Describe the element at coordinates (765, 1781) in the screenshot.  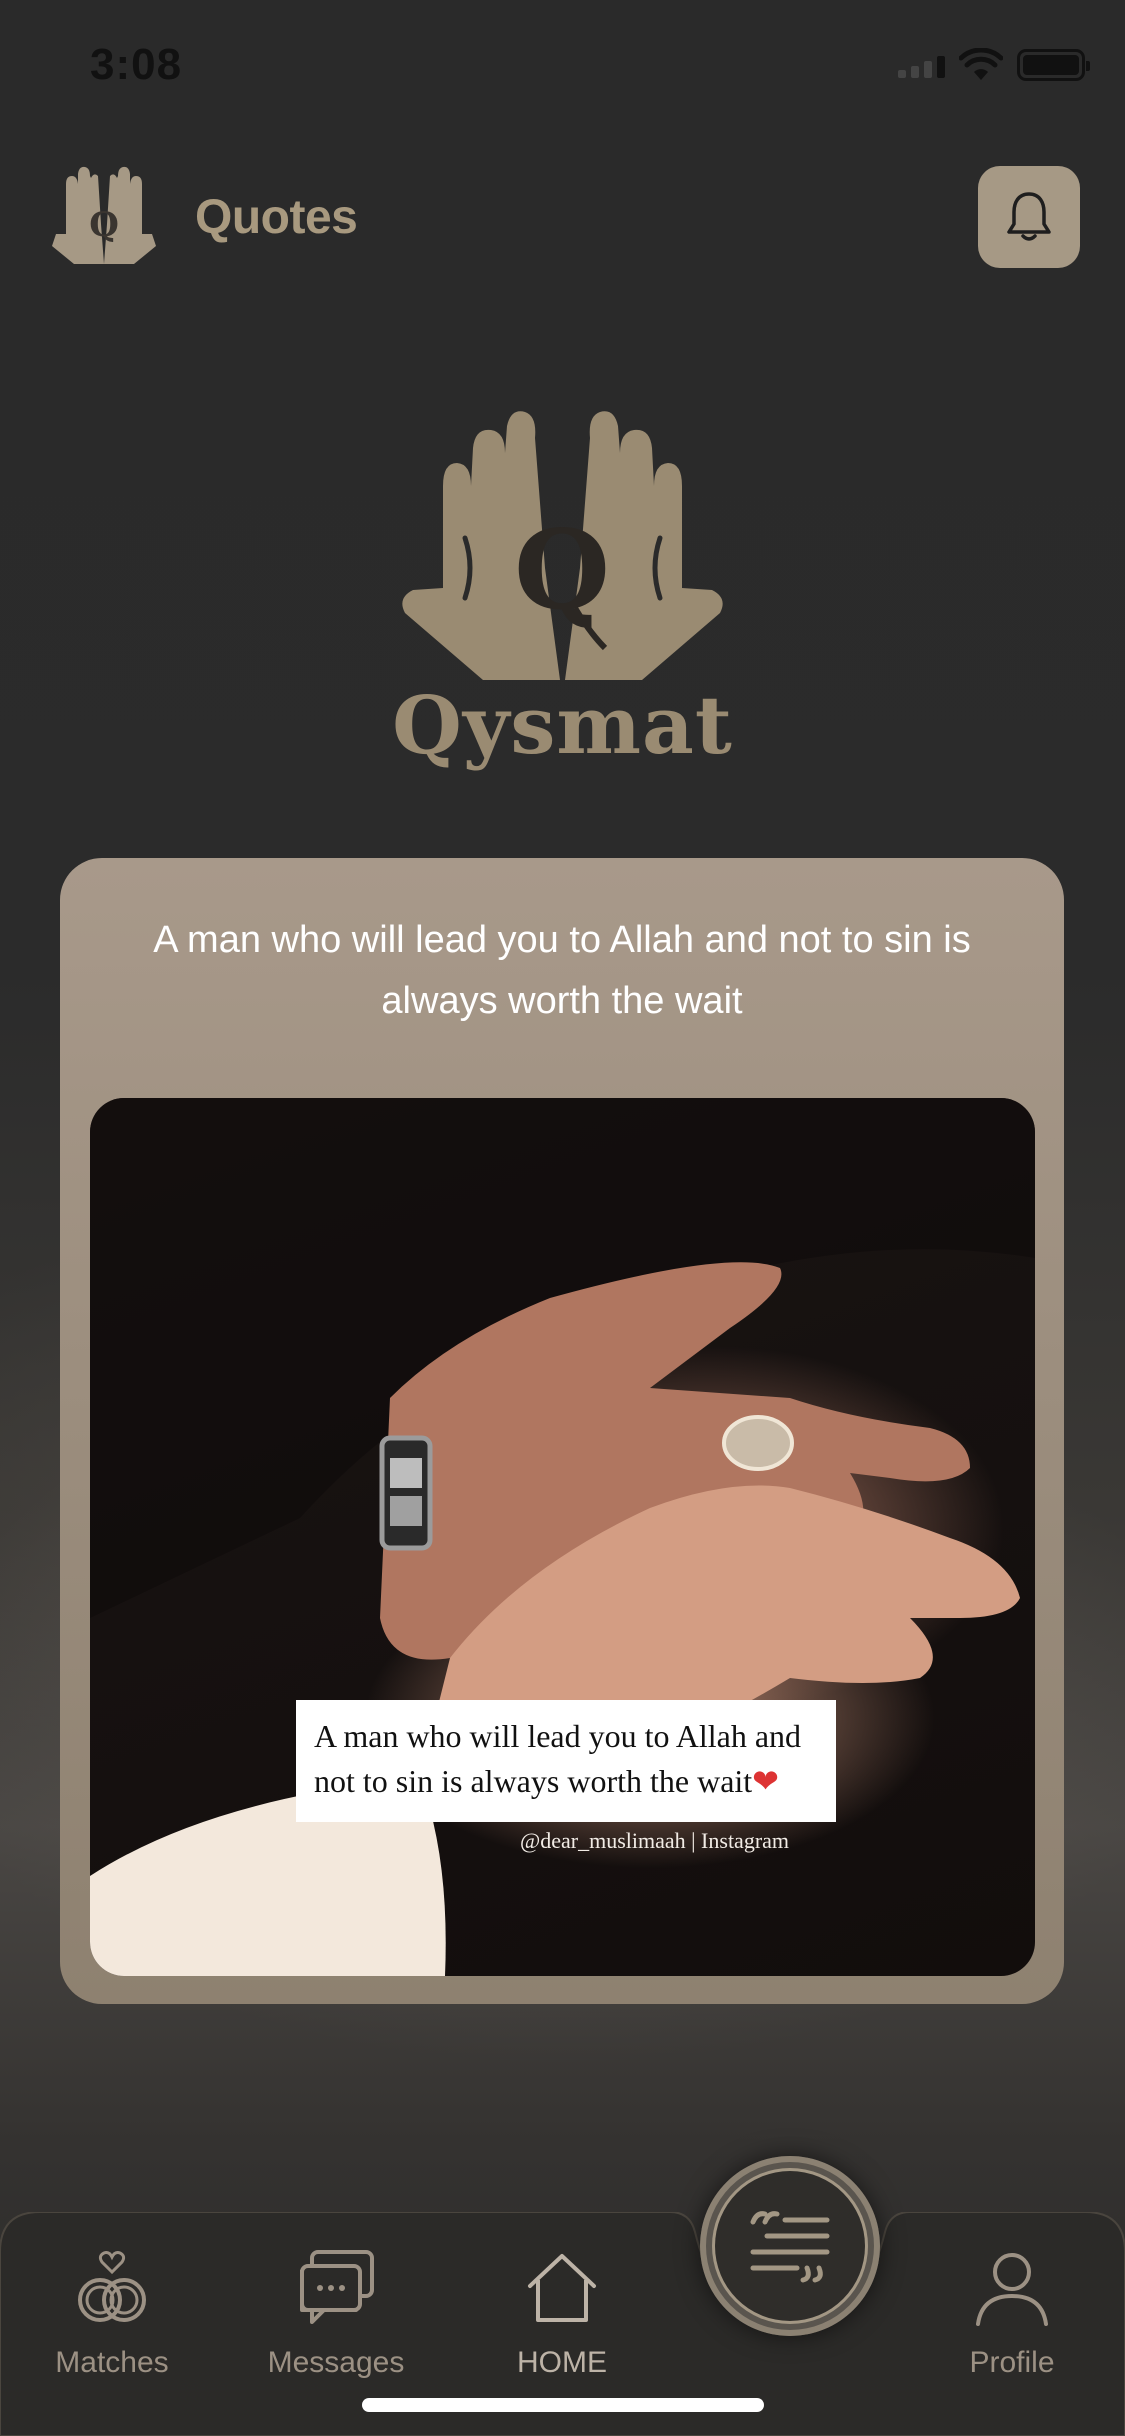
I see `heart-emoji: ❤` at that location.